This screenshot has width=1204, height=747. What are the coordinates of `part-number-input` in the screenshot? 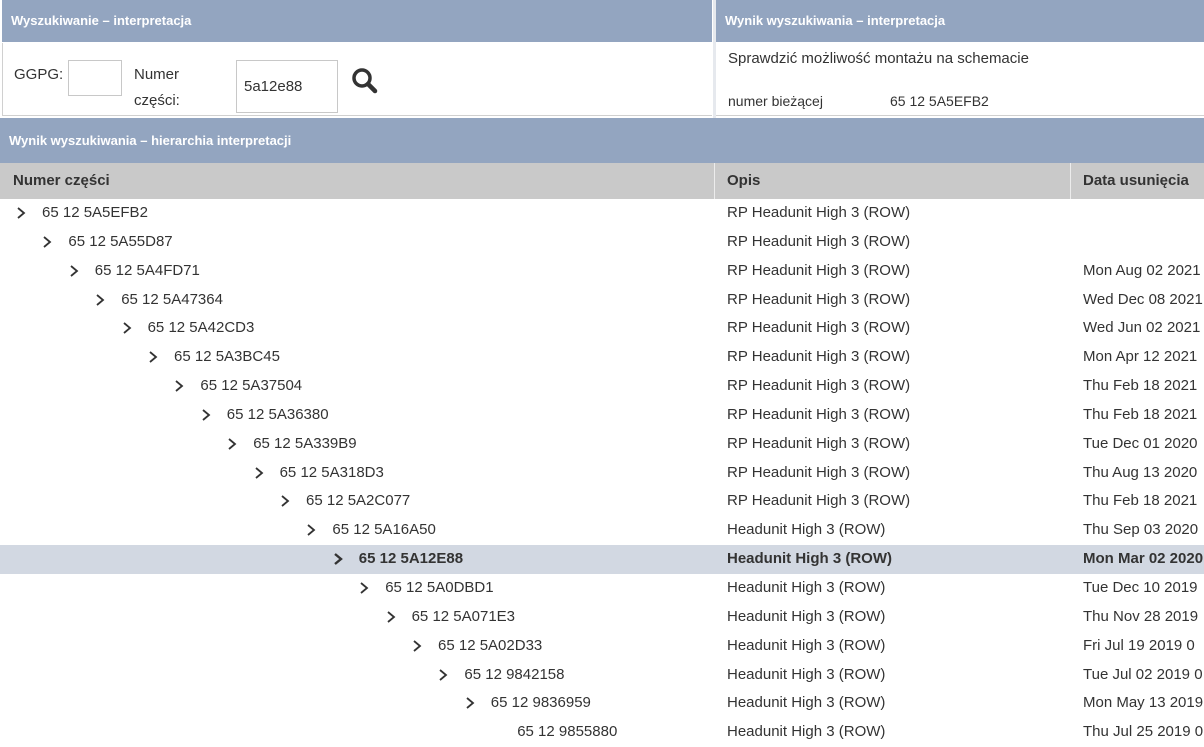 It's located at (287, 86).